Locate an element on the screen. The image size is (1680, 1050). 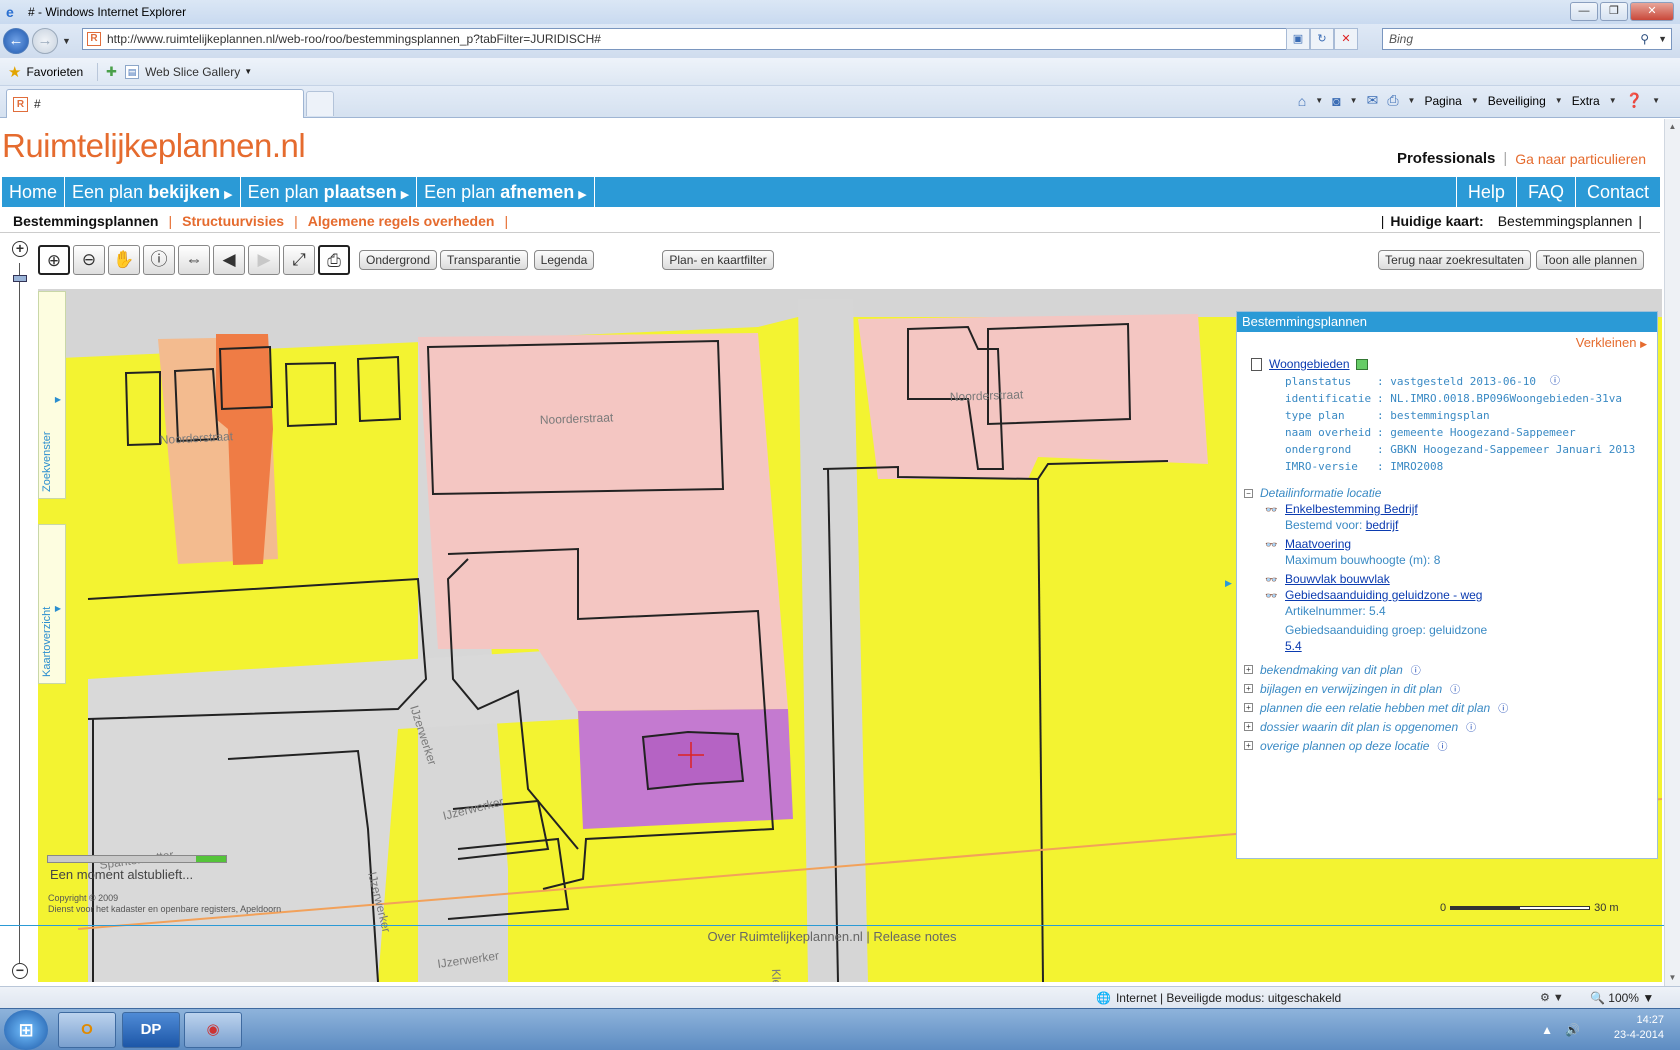
previous-extent-icon: ◀ is located at coordinates (229, 260).